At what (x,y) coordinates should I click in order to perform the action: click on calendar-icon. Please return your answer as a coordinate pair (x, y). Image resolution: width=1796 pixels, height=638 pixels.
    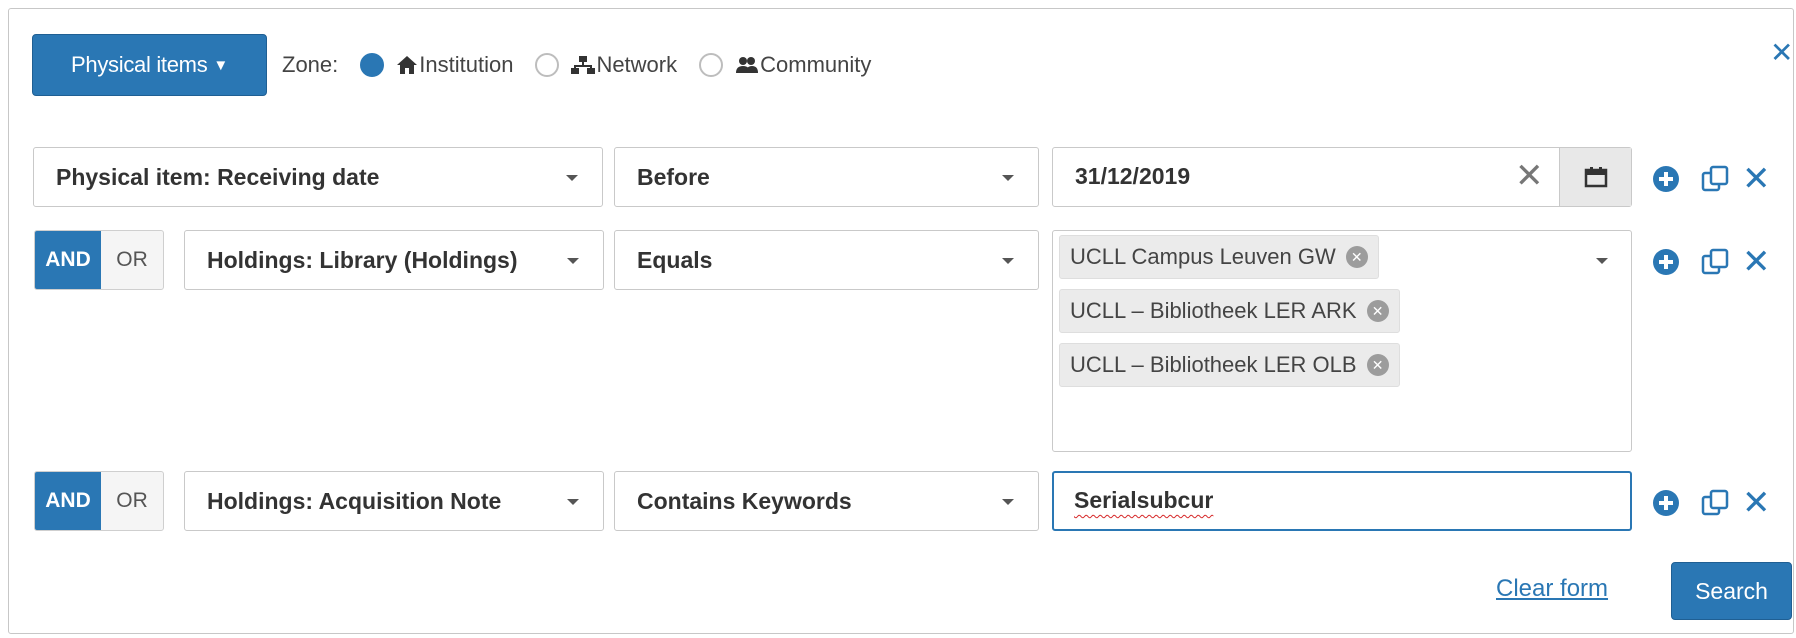
    Looking at the image, I should click on (1595, 177).